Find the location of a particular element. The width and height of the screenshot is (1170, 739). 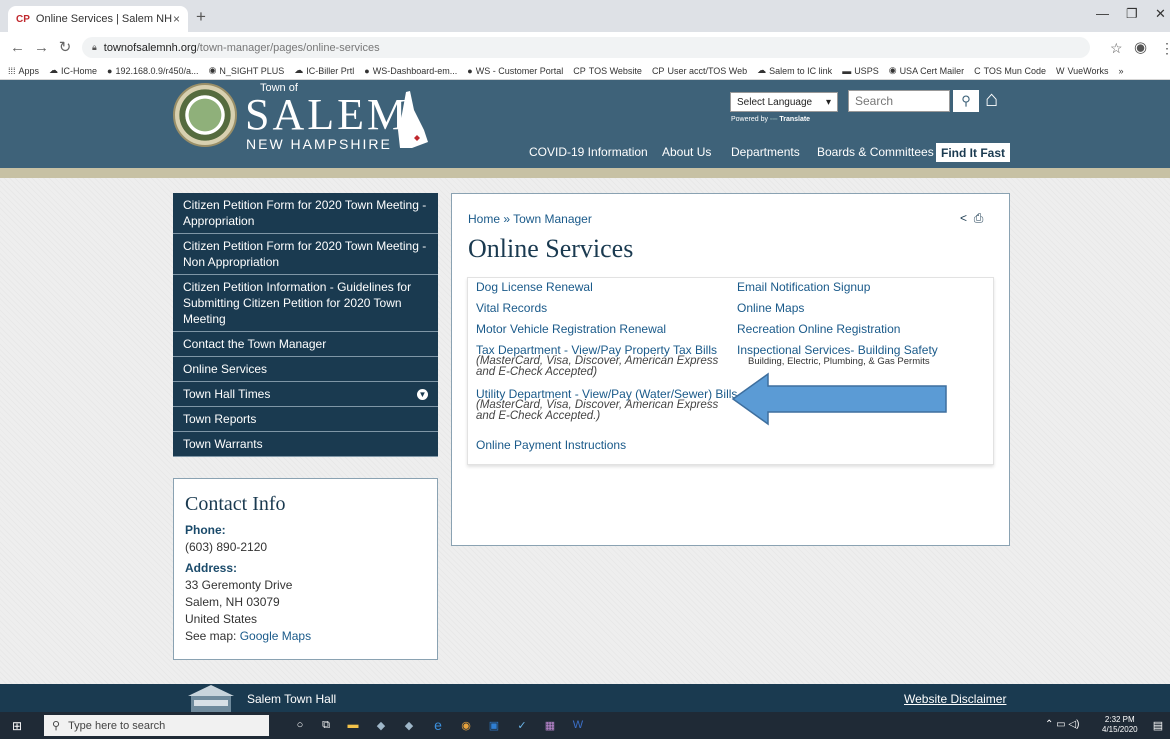

print-icon: ⎙ is located at coordinates (979, 218).